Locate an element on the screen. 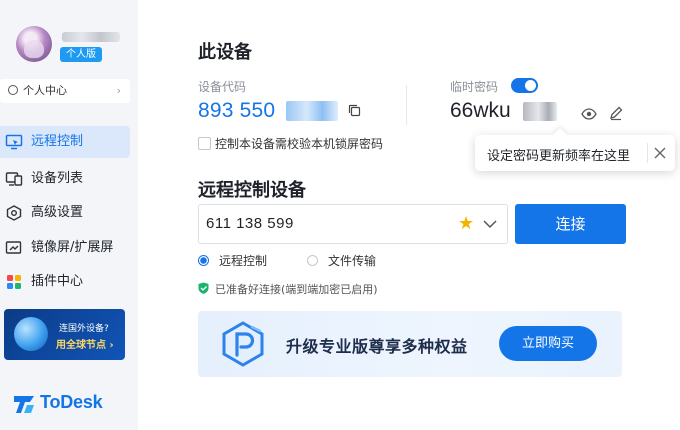  todesk-logo-icon is located at coordinates (24, 404).